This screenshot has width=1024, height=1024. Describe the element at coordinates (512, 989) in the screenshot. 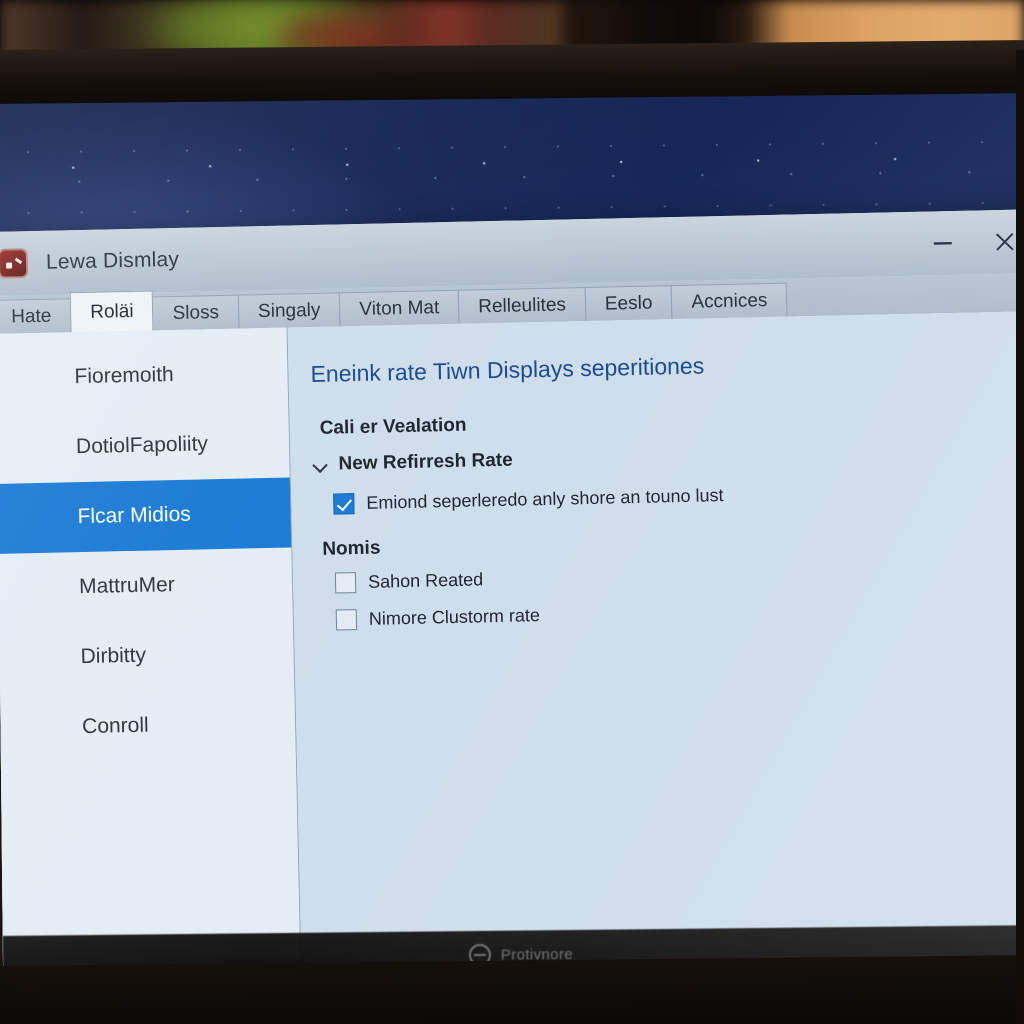

I see `monitor-bezel-bottom` at that location.